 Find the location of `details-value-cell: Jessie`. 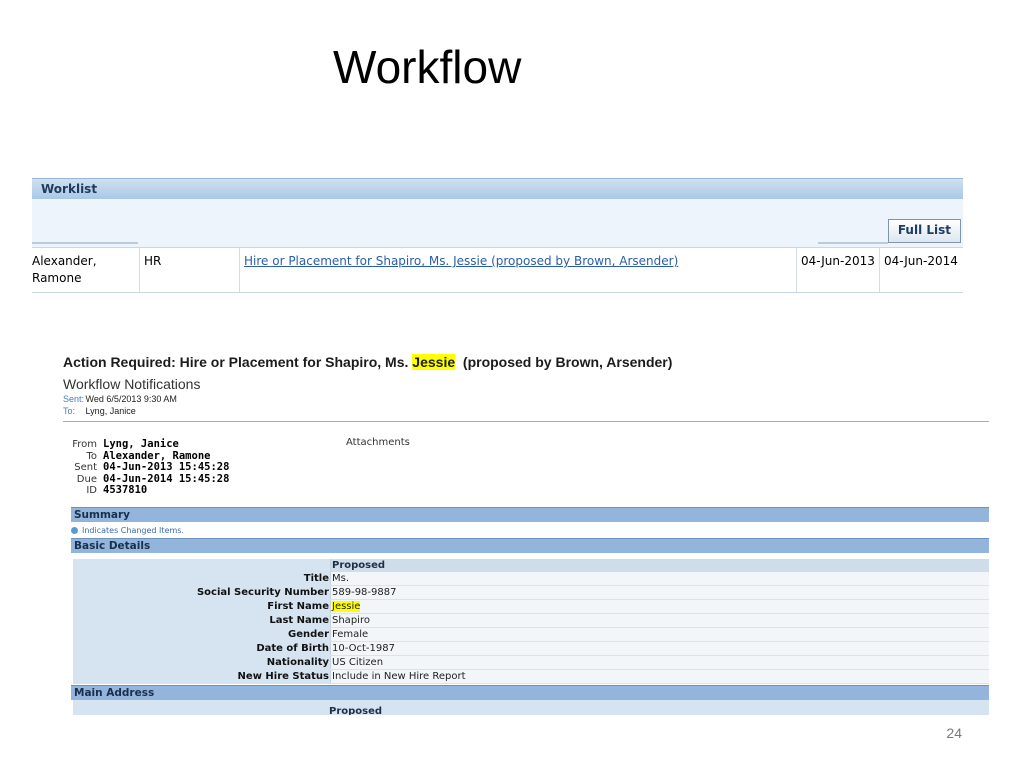

details-value-cell: Jessie is located at coordinates (659, 606).